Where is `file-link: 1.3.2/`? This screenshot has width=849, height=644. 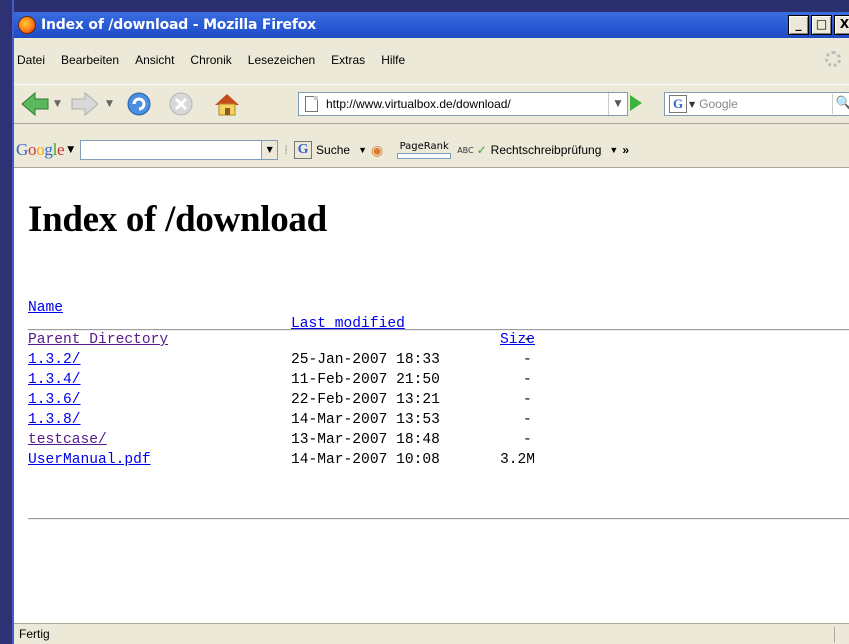
file-link: 1.3.2/ is located at coordinates (54, 360).